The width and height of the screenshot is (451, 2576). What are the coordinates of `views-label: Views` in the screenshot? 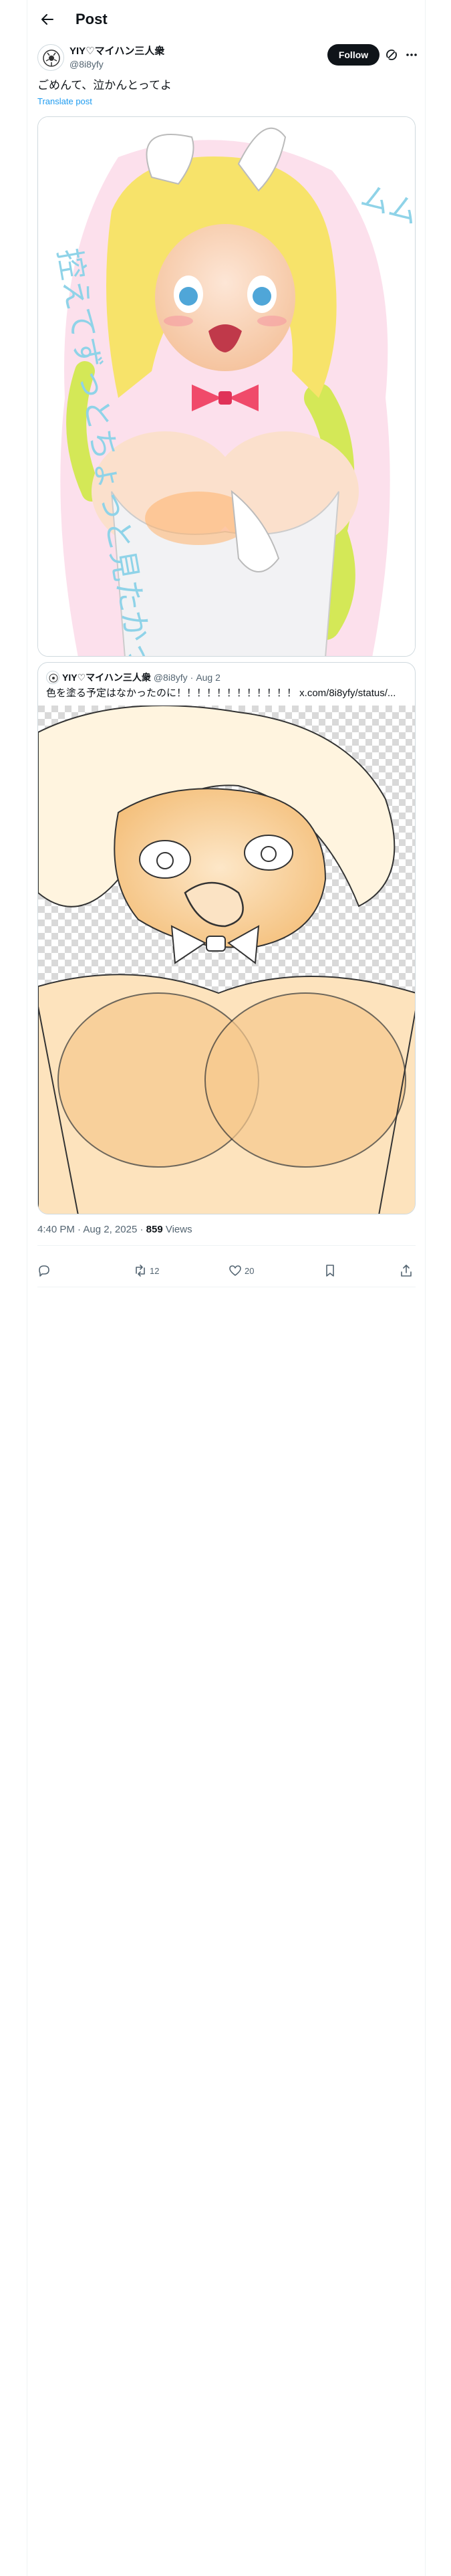 It's located at (178, 1229).